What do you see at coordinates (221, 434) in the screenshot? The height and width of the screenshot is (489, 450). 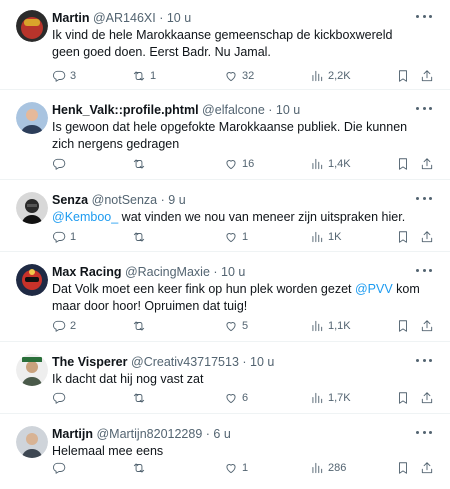 I see `timestamp: 6 u` at bounding box center [221, 434].